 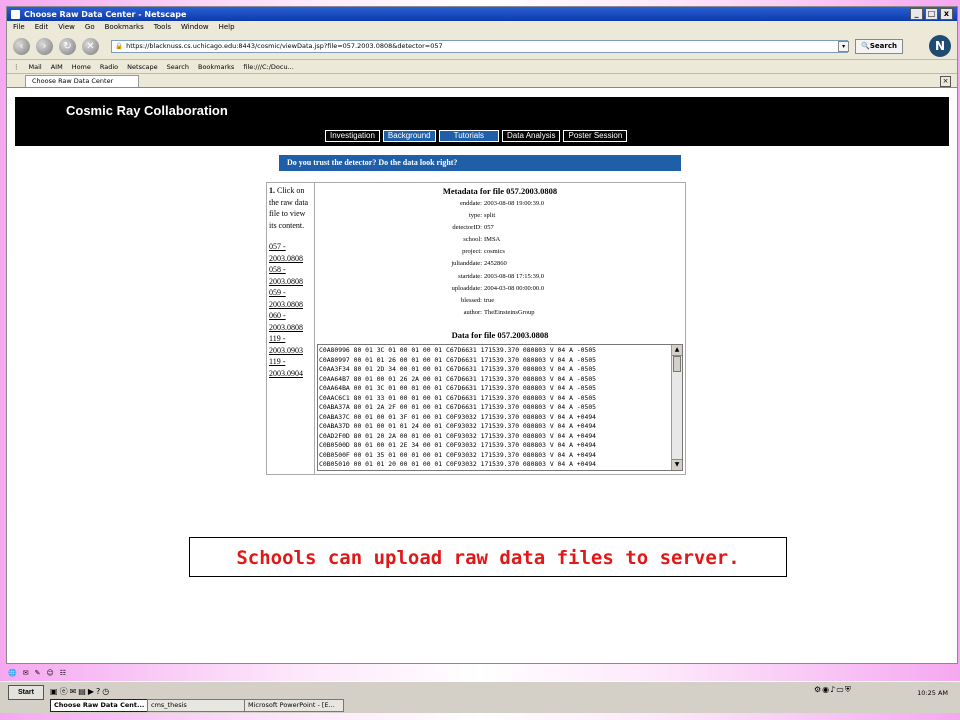 What do you see at coordinates (466, 288) in the screenshot?
I see `metadata-key: uploaddate:` at bounding box center [466, 288].